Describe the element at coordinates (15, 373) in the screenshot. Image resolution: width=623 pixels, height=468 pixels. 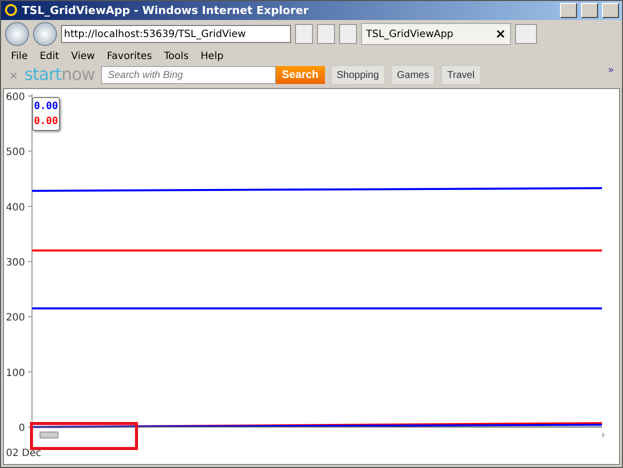
I see `y-axis-label: 100` at that location.